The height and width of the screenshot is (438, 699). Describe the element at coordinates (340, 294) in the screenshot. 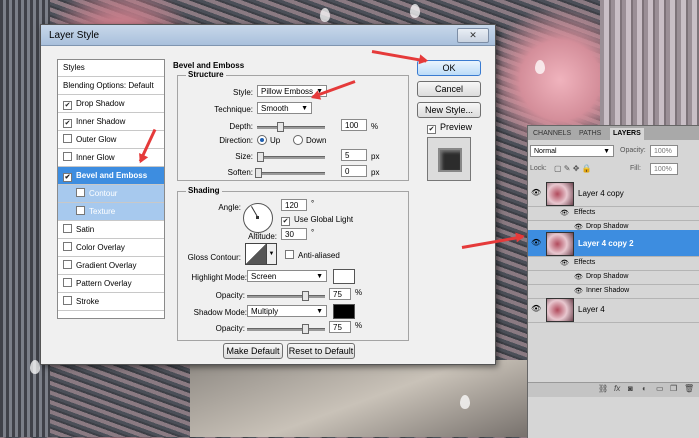

I see `highlight-opacity-input: 75` at that location.